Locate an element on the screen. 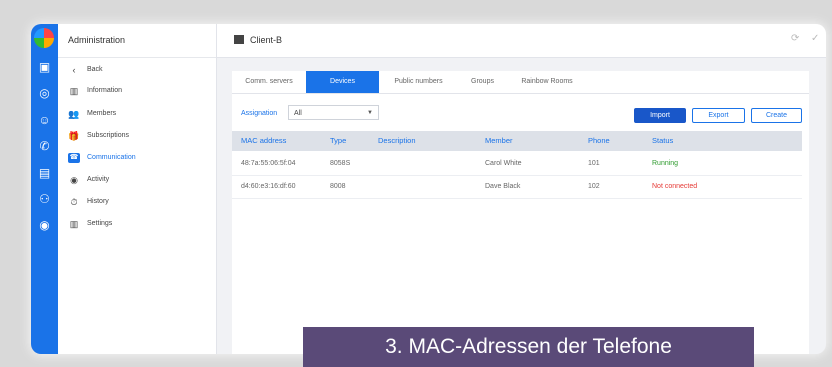 The width and height of the screenshot is (832, 367). chevron-left-icon: ‹ is located at coordinates (74, 70).